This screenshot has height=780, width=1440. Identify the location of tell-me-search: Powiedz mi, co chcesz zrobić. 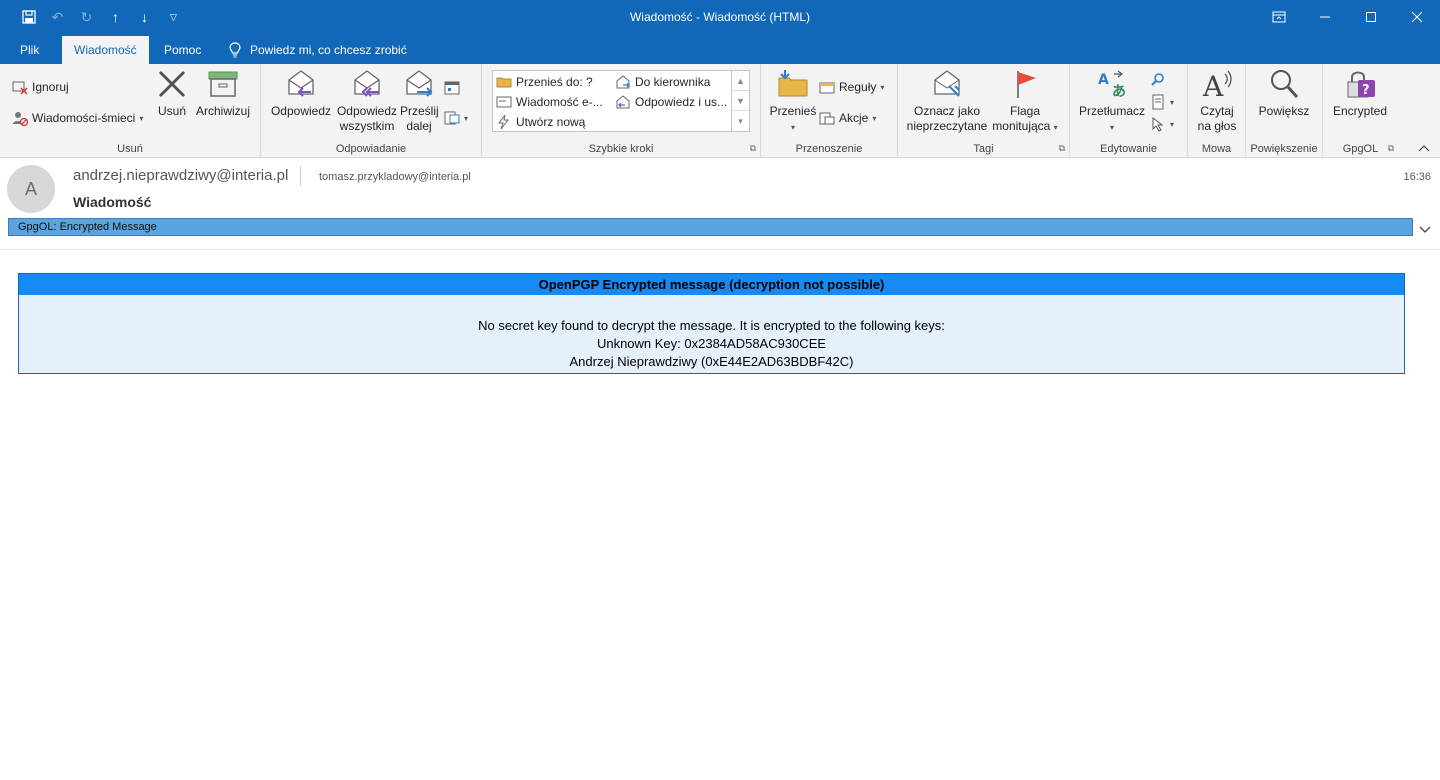
(317, 50).